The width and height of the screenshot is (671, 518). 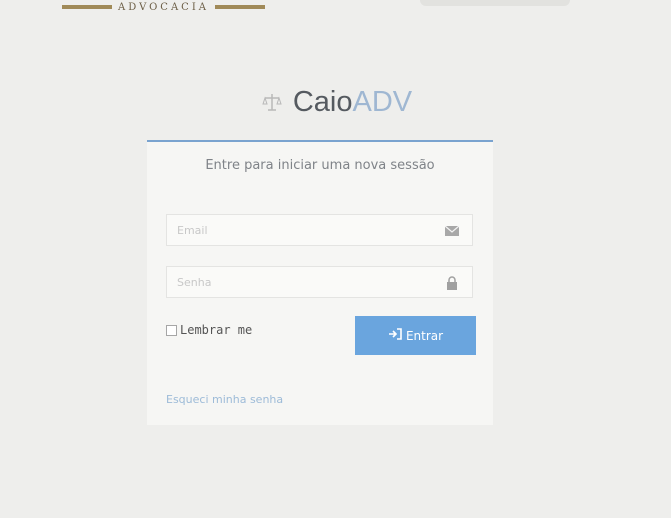 I want to click on remember-label: Lembrar me, so click(x=216, y=330).